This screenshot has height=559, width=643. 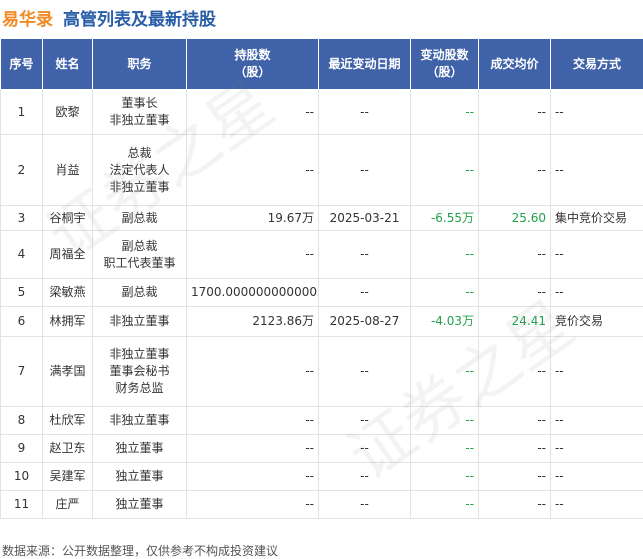 I want to click on table-header-row: 序号 姓名 职务 持股数 （股） 最近变动日期 变动股数 （股） 成交均价 交易方式, so click(x=321, y=64).